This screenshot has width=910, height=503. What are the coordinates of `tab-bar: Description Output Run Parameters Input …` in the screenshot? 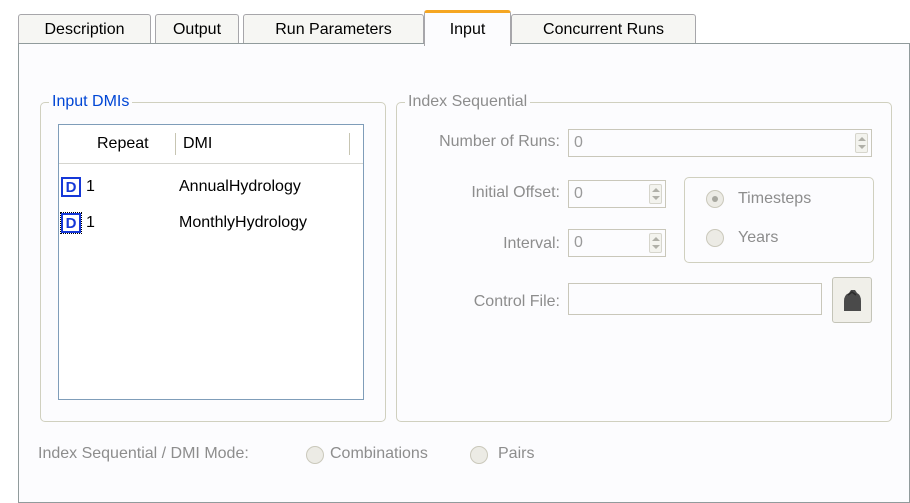 It's located at (455, 23).